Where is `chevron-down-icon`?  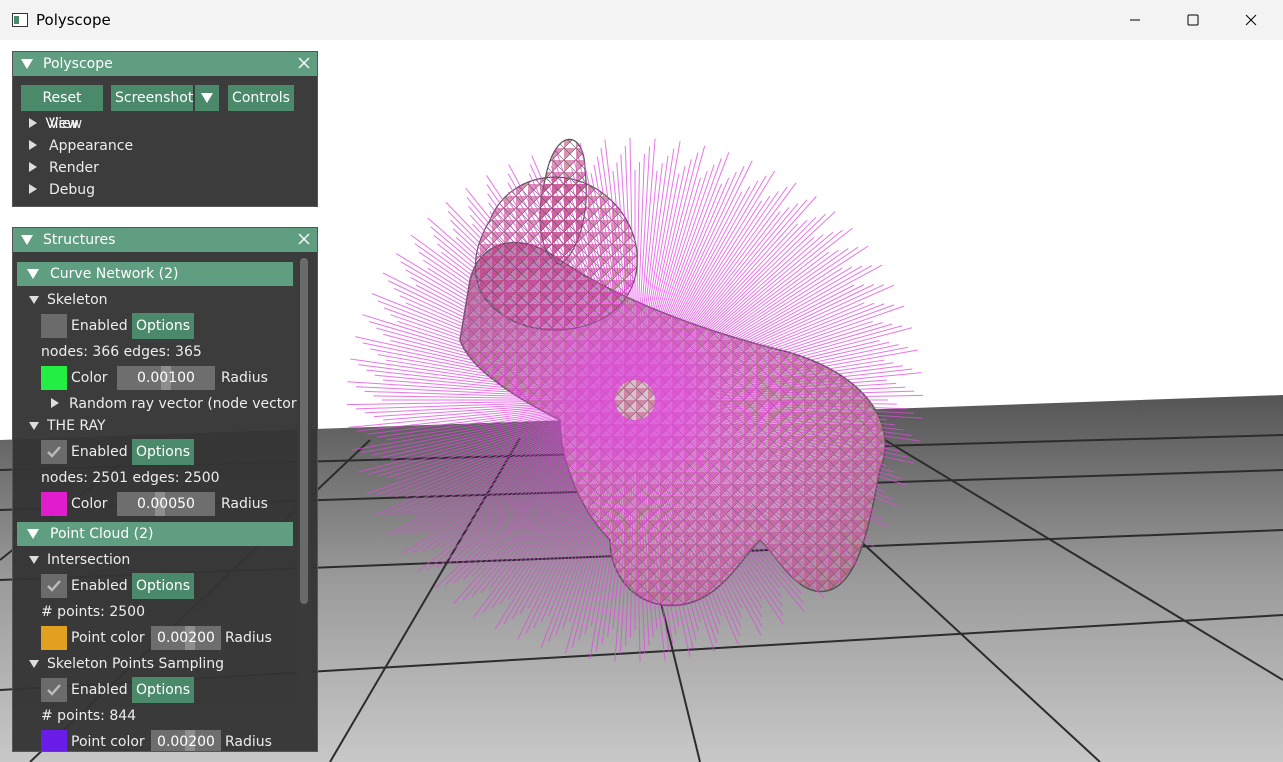 chevron-down-icon is located at coordinates (207, 98).